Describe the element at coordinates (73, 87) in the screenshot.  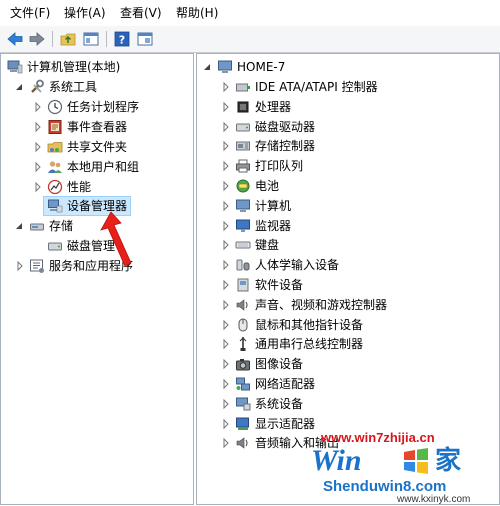
I see `tree-label: 系统工具` at that location.